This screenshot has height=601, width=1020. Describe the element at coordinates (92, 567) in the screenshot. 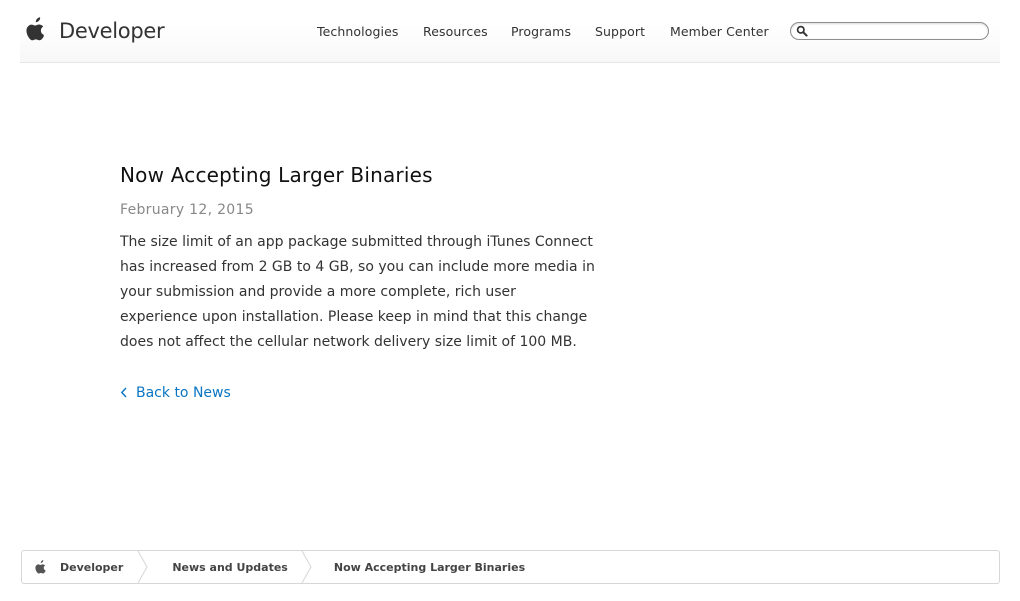

I see `breadcrumb-label: Developer` at that location.